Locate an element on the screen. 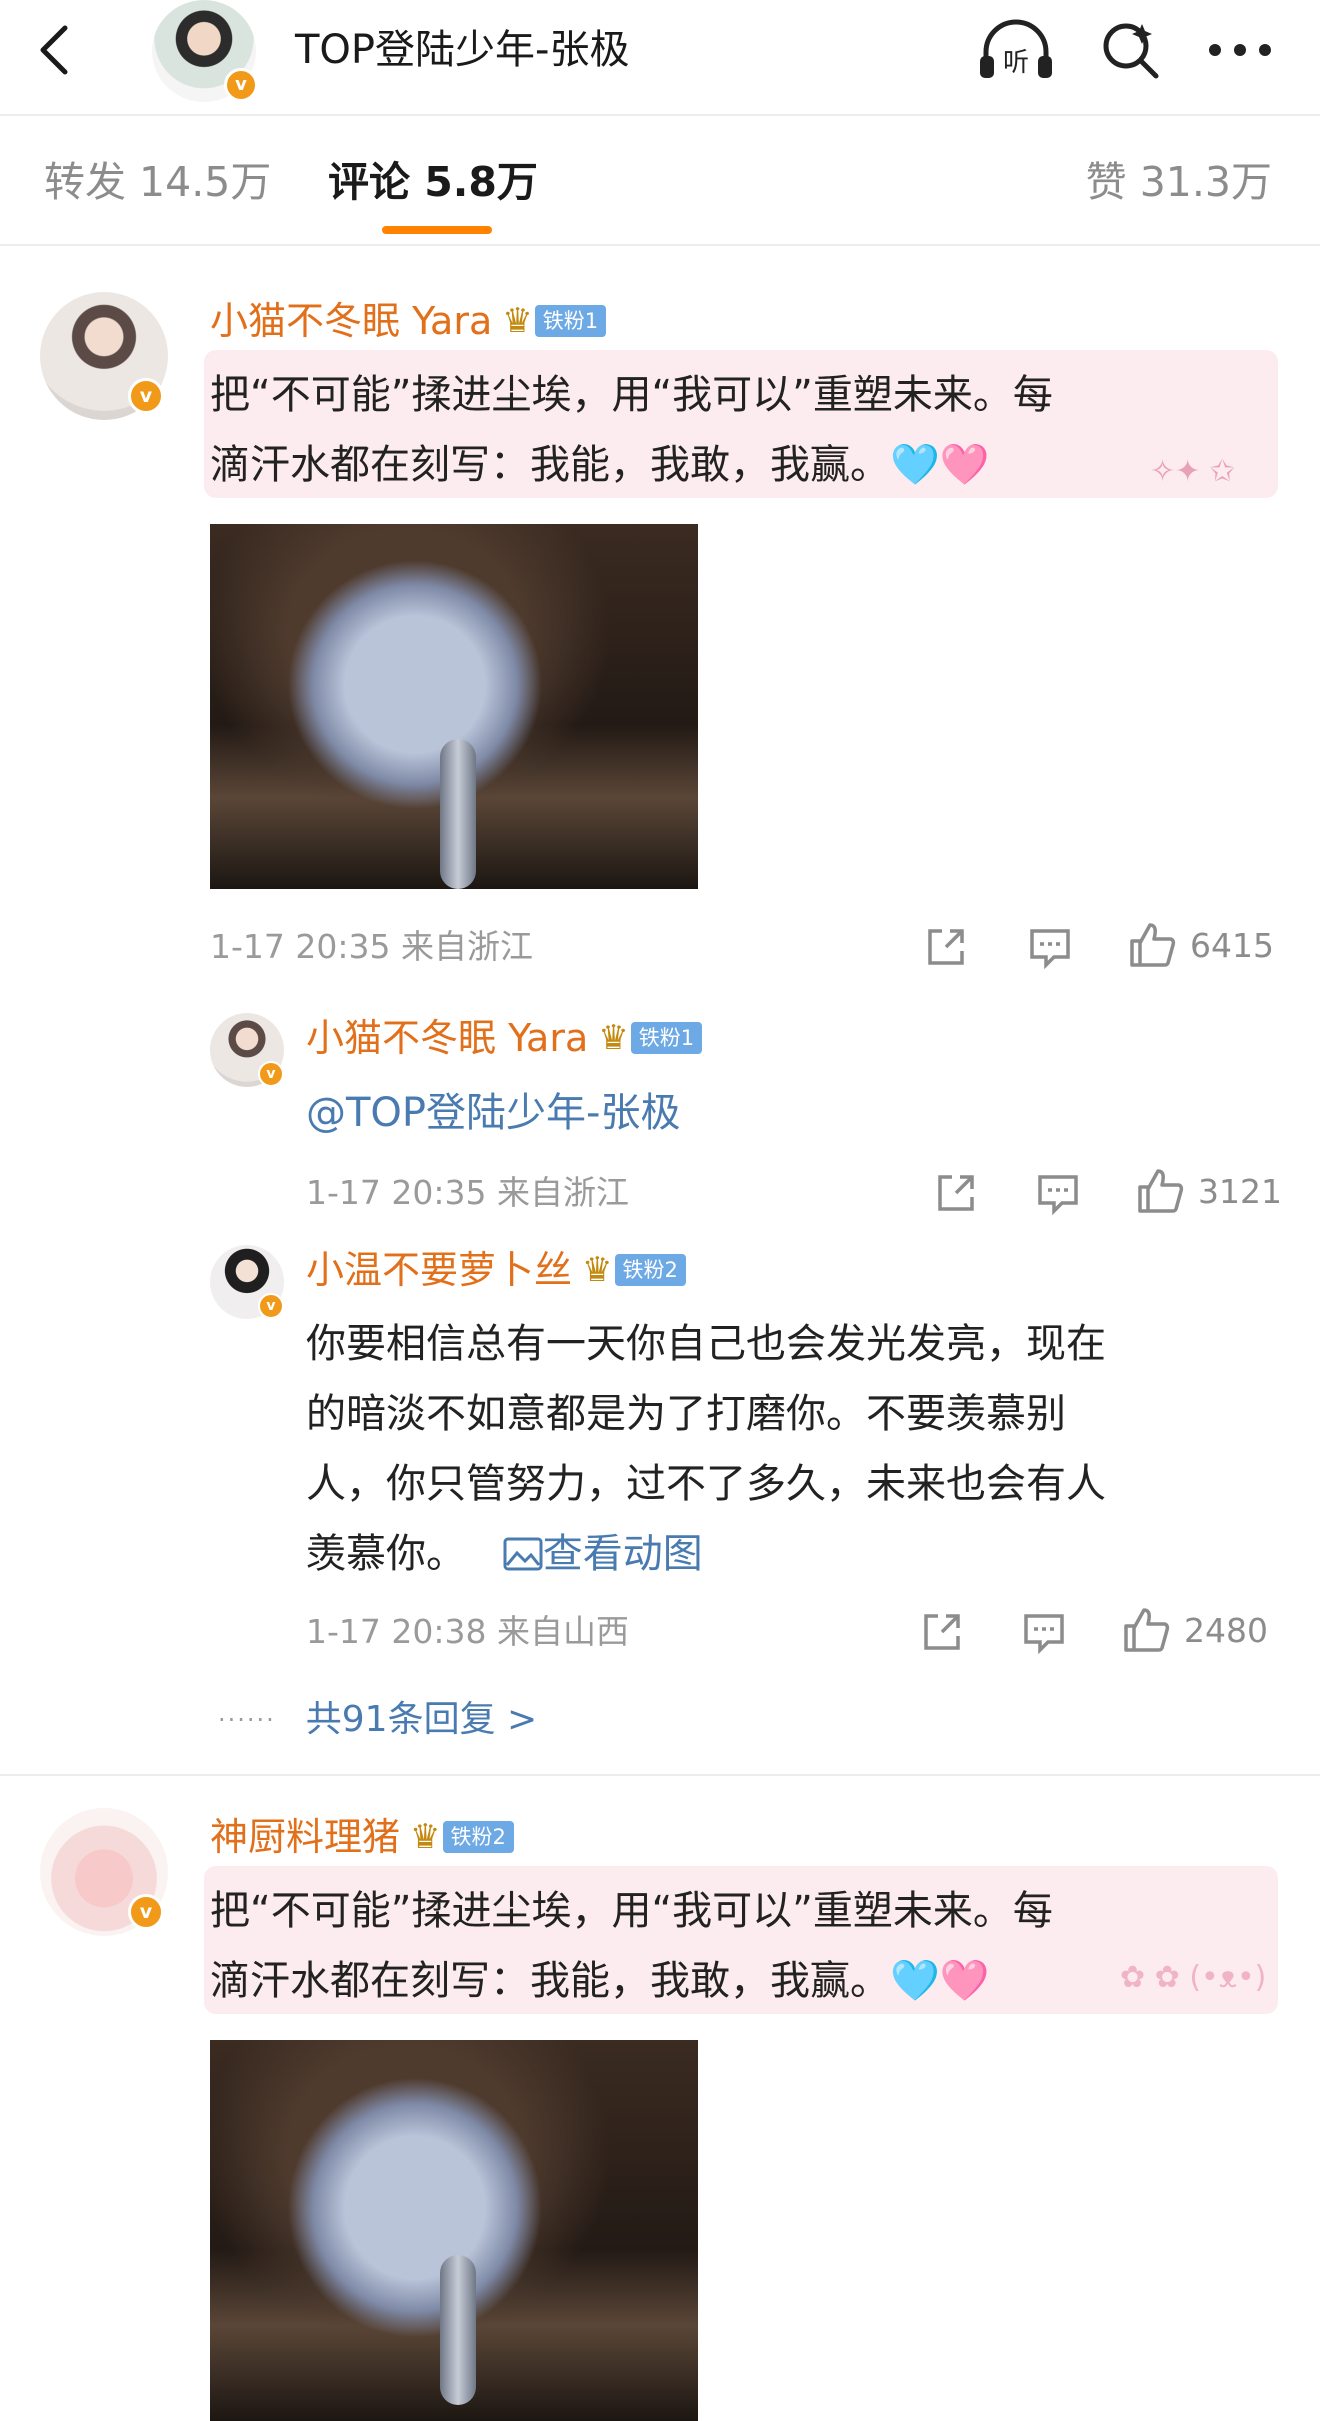 The image size is (1320, 2421). chevron-left-icon is located at coordinates (54, 50).